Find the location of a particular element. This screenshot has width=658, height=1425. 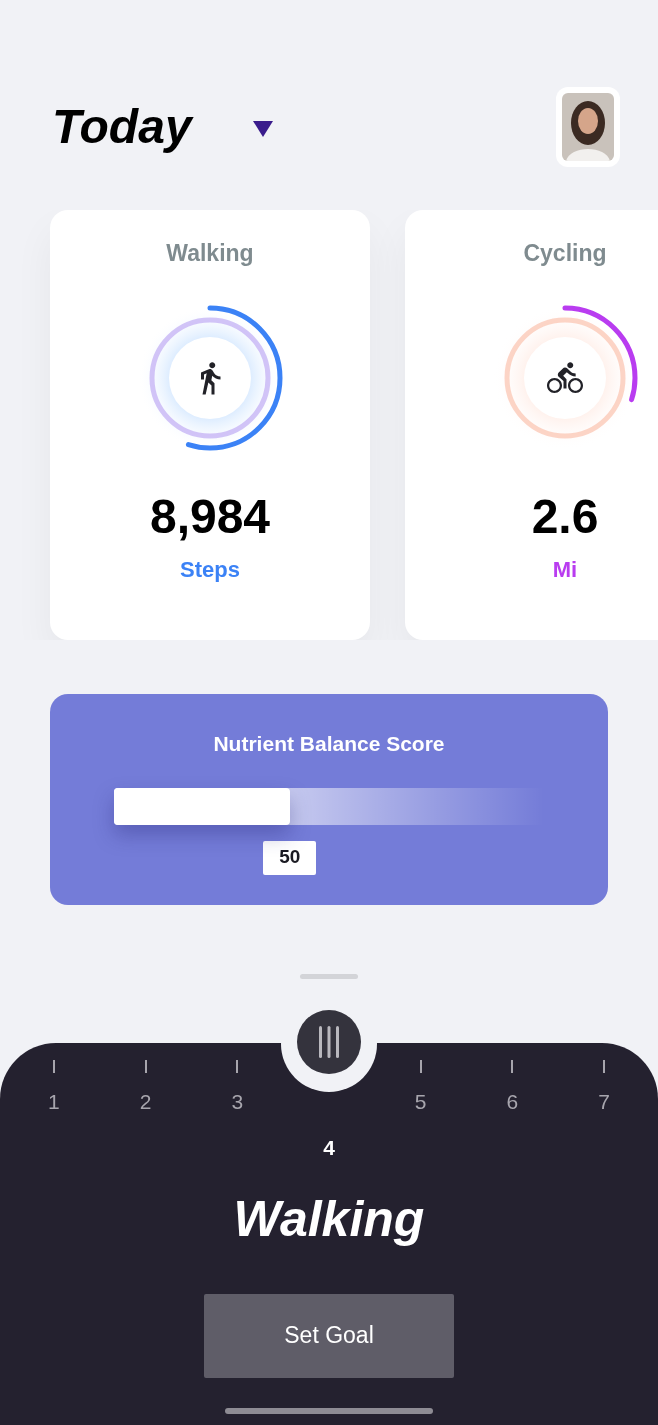

page-title: Today is located at coordinates (122, 127).